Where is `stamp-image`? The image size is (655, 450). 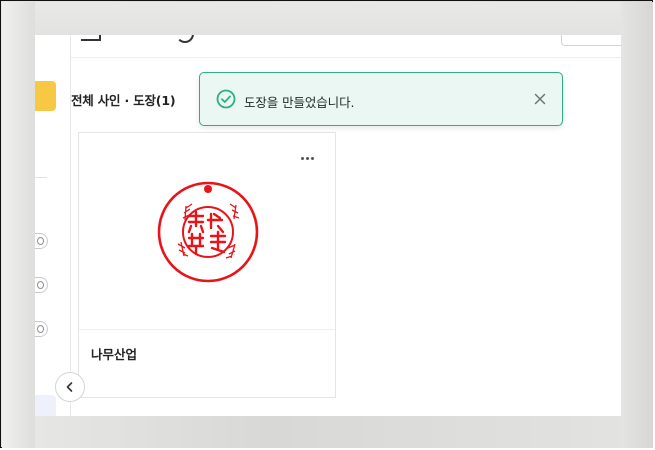
stamp-image is located at coordinates (208, 232).